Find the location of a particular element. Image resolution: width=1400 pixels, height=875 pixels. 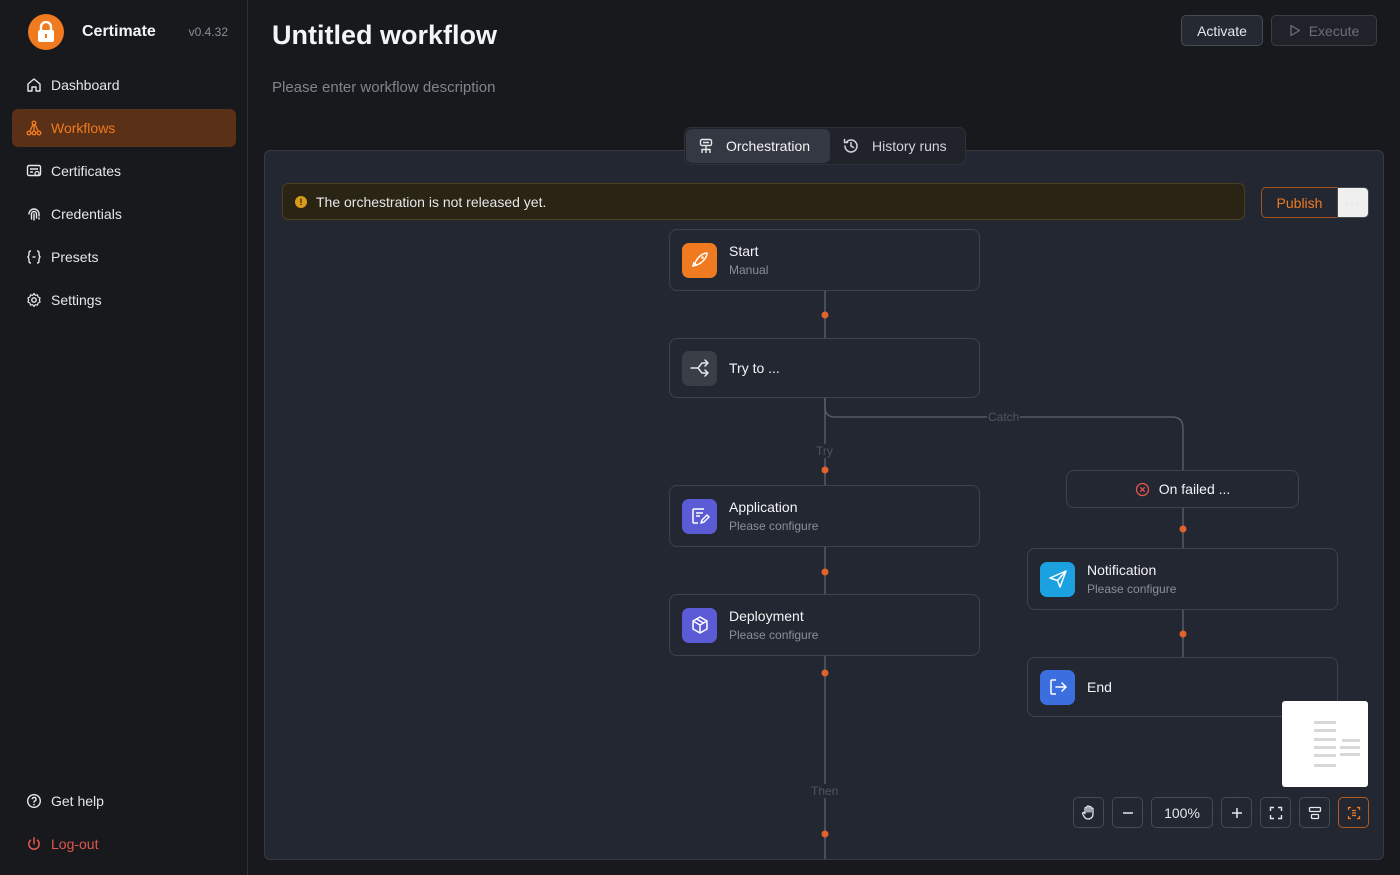

node-title: Start is located at coordinates (744, 251).